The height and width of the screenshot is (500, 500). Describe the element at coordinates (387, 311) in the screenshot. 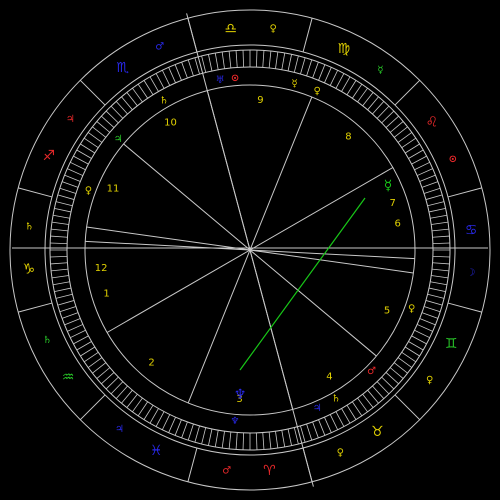

I see `house-number-5: 5` at that location.